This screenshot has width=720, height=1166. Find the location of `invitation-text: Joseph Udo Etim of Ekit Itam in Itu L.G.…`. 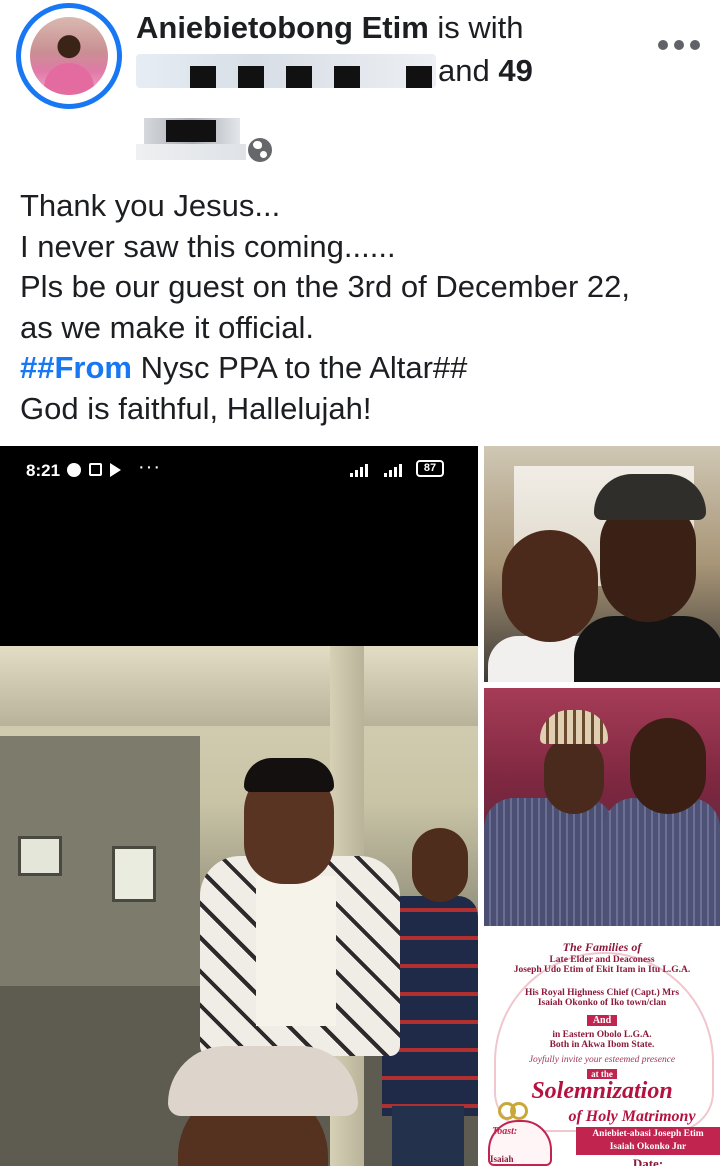

invitation-text: Joseph Udo Etim of Ekit Itam in Itu L.G.… is located at coordinates (602, 970).